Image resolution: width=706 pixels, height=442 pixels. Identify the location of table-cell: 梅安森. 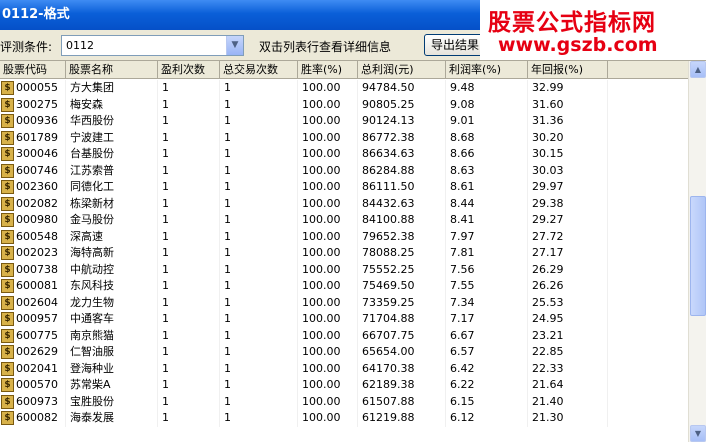
(112, 104).